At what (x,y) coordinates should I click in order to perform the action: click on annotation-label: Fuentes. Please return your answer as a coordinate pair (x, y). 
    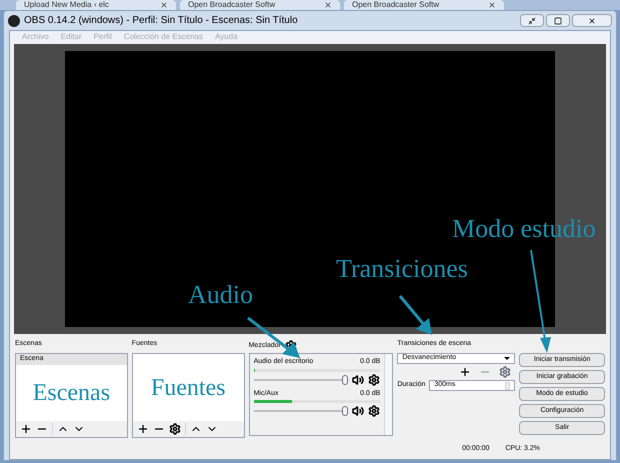
    Looking at the image, I should click on (188, 388).